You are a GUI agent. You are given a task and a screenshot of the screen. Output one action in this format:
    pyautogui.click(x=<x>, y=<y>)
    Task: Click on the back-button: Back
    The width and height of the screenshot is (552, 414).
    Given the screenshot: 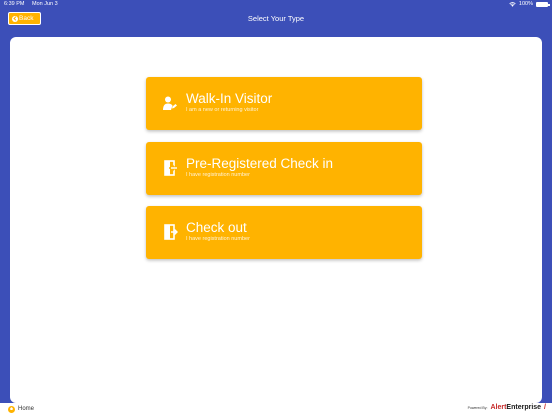 What is the action you would take?
    pyautogui.click(x=24, y=18)
    